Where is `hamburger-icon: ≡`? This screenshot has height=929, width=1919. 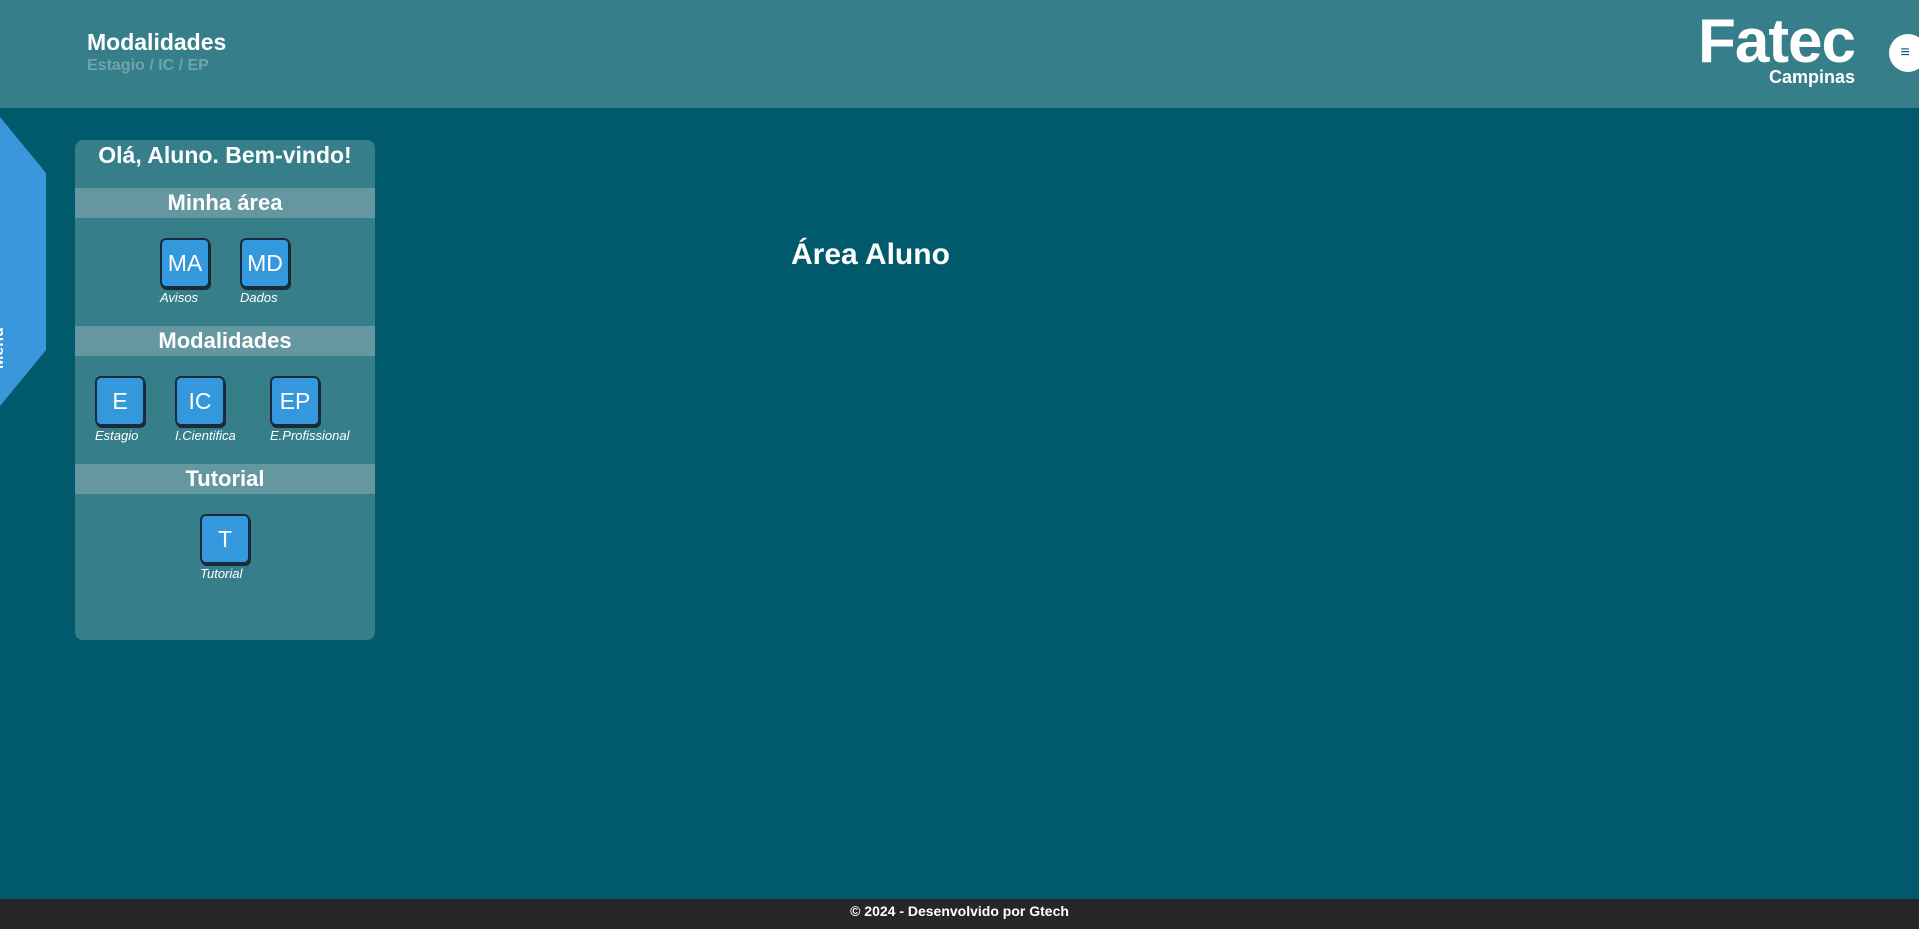 hamburger-icon: ≡ is located at coordinates (1905, 52).